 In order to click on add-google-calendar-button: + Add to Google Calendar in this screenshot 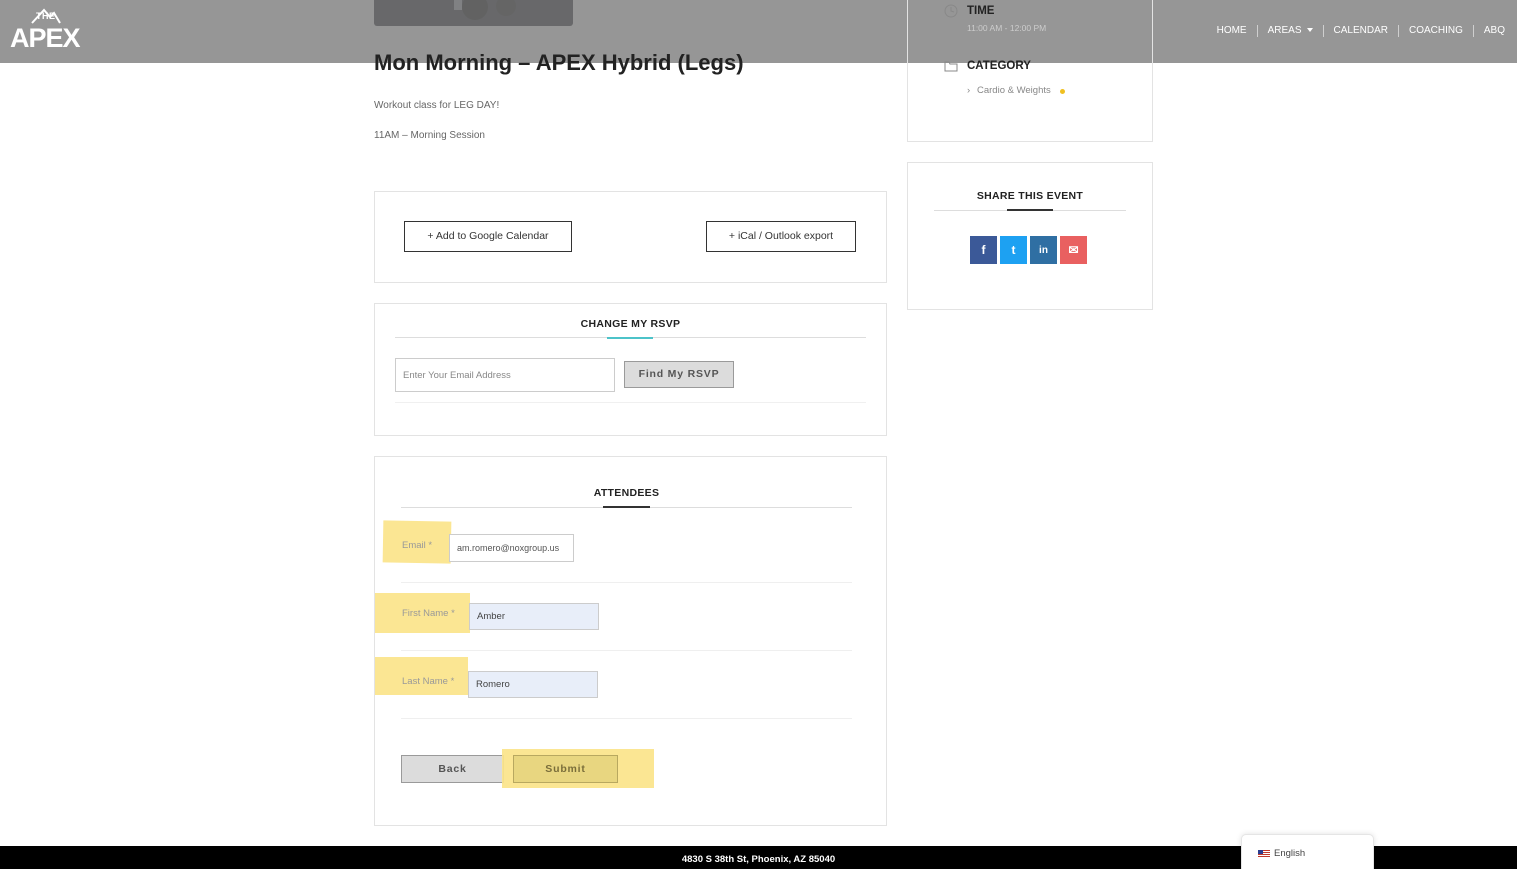, I will do `click(488, 236)`.